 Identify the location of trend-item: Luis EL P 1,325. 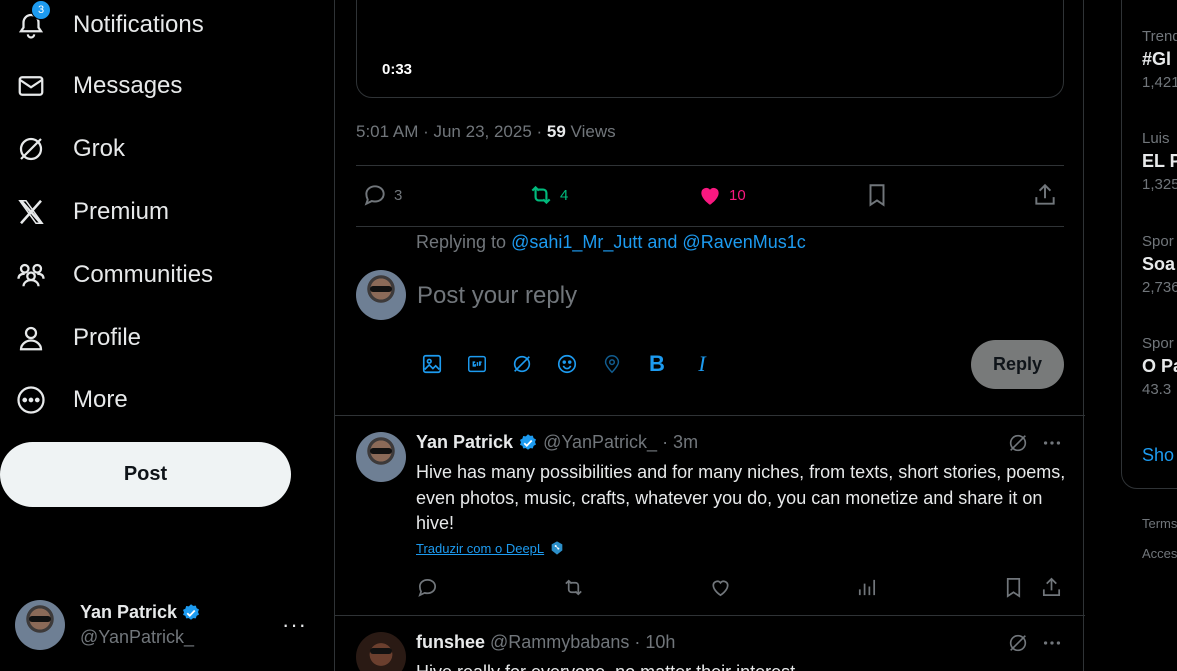
(1159, 161).